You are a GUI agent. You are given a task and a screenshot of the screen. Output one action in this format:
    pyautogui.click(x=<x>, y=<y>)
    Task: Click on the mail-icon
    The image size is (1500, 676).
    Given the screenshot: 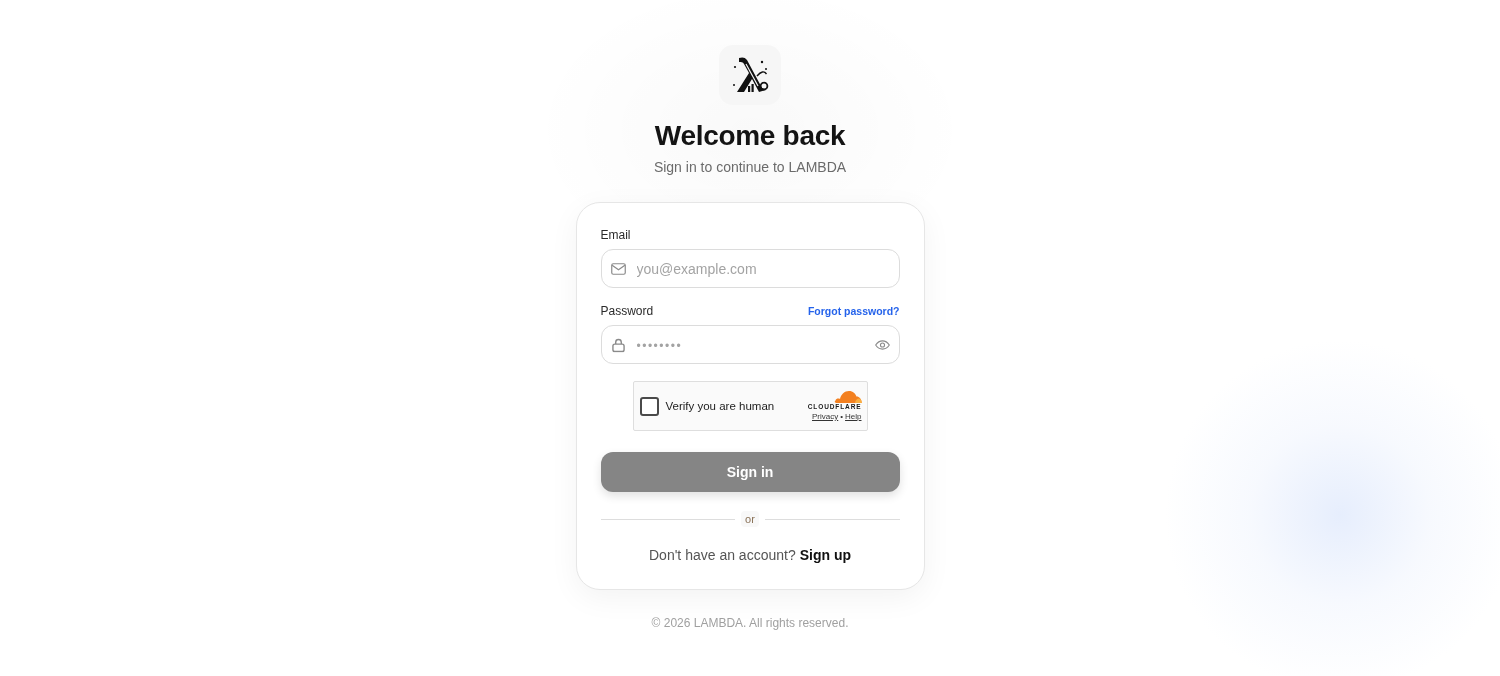 What is the action you would take?
    pyautogui.click(x=618, y=268)
    